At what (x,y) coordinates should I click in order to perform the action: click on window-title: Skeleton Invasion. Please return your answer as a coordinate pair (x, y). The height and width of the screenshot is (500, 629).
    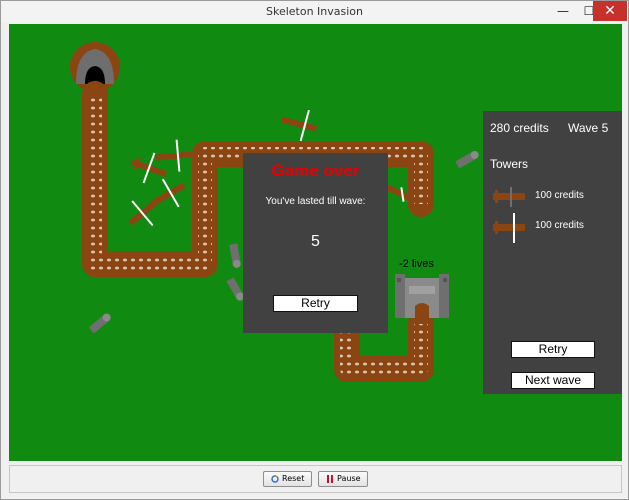
    Looking at the image, I should click on (314, 11).